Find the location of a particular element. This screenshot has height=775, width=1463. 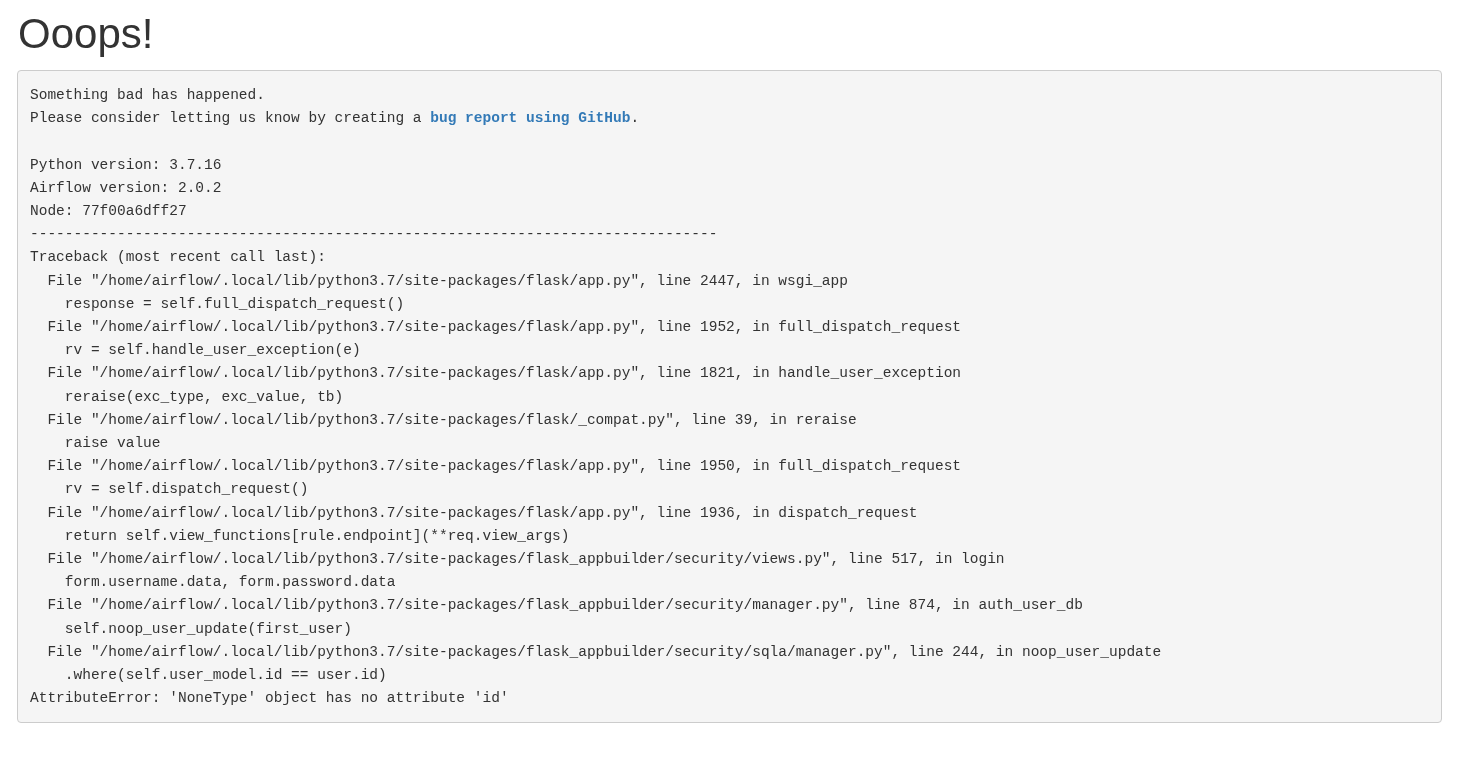

version-info: Python version: 3.7.16 is located at coordinates (126, 165).